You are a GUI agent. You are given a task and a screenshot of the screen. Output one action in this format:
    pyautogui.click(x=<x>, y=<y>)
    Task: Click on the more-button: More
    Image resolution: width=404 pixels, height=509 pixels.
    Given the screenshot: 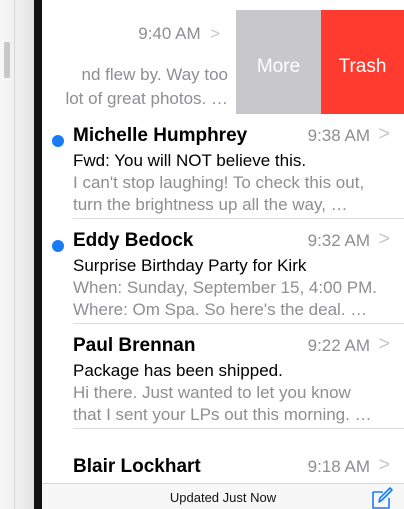 What is the action you would take?
    pyautogui.click(x=278, y=62)
    